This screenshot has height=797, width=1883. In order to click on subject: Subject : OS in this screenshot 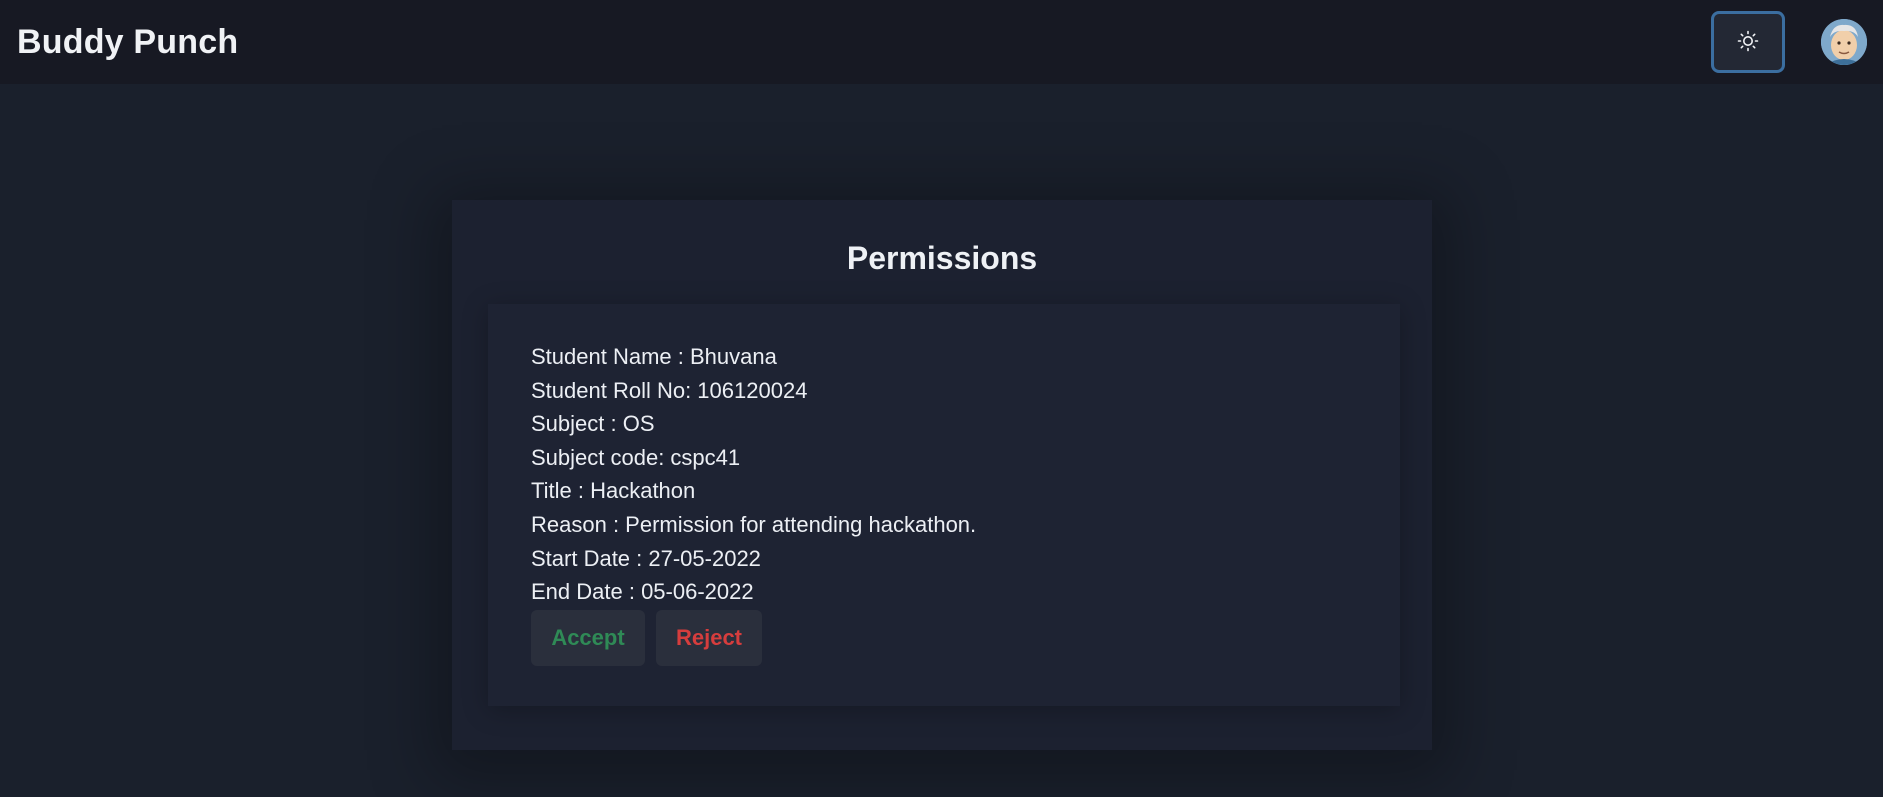, I will do `click(593, 424)`.